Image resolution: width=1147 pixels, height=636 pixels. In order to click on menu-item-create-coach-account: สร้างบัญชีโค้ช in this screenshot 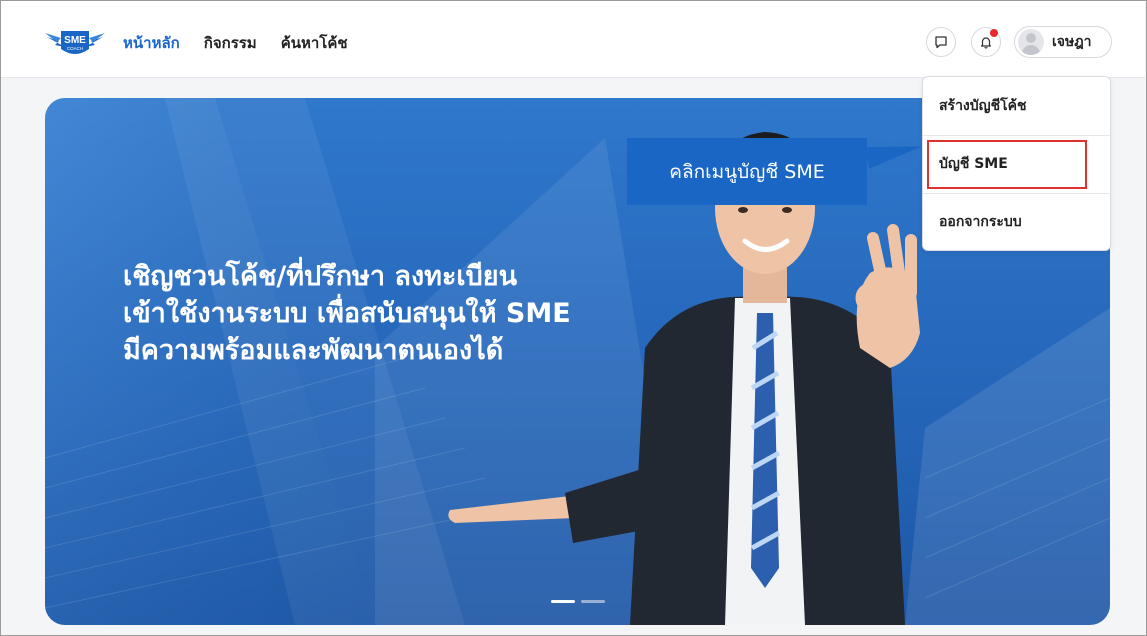, I will do `click(1016, 106)`.